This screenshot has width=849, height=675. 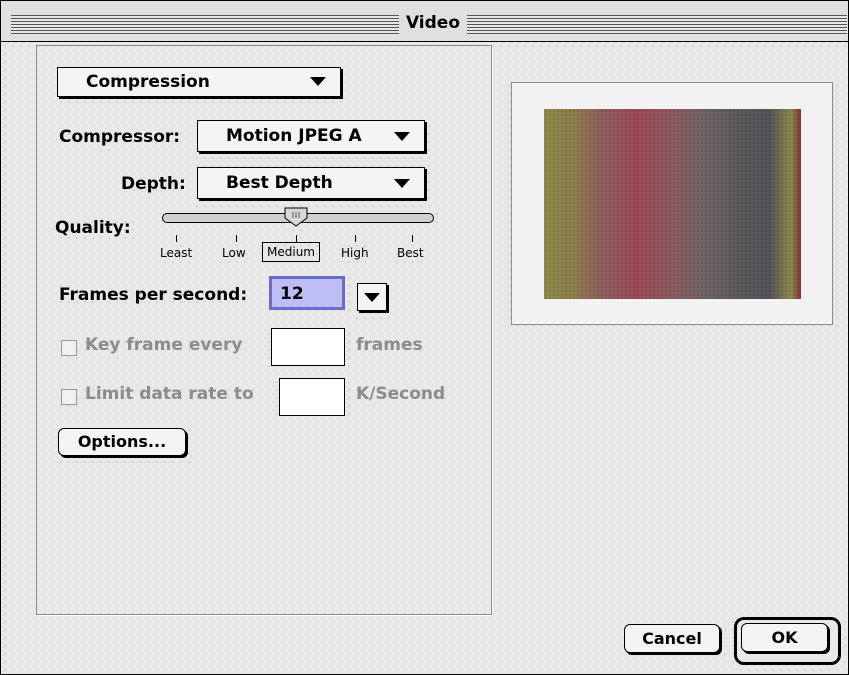 What do you see at coordinates (784, 637) in the screenshot?
I see `ok-button: OK` at bounding box center [784, 637].